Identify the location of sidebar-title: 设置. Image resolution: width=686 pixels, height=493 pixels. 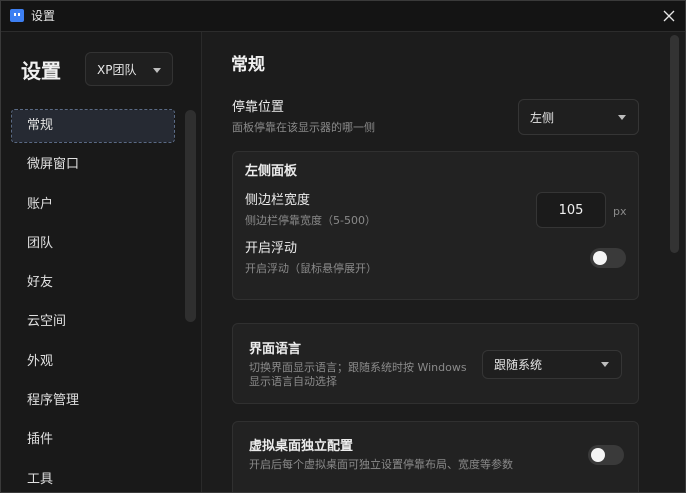
(41, 71).